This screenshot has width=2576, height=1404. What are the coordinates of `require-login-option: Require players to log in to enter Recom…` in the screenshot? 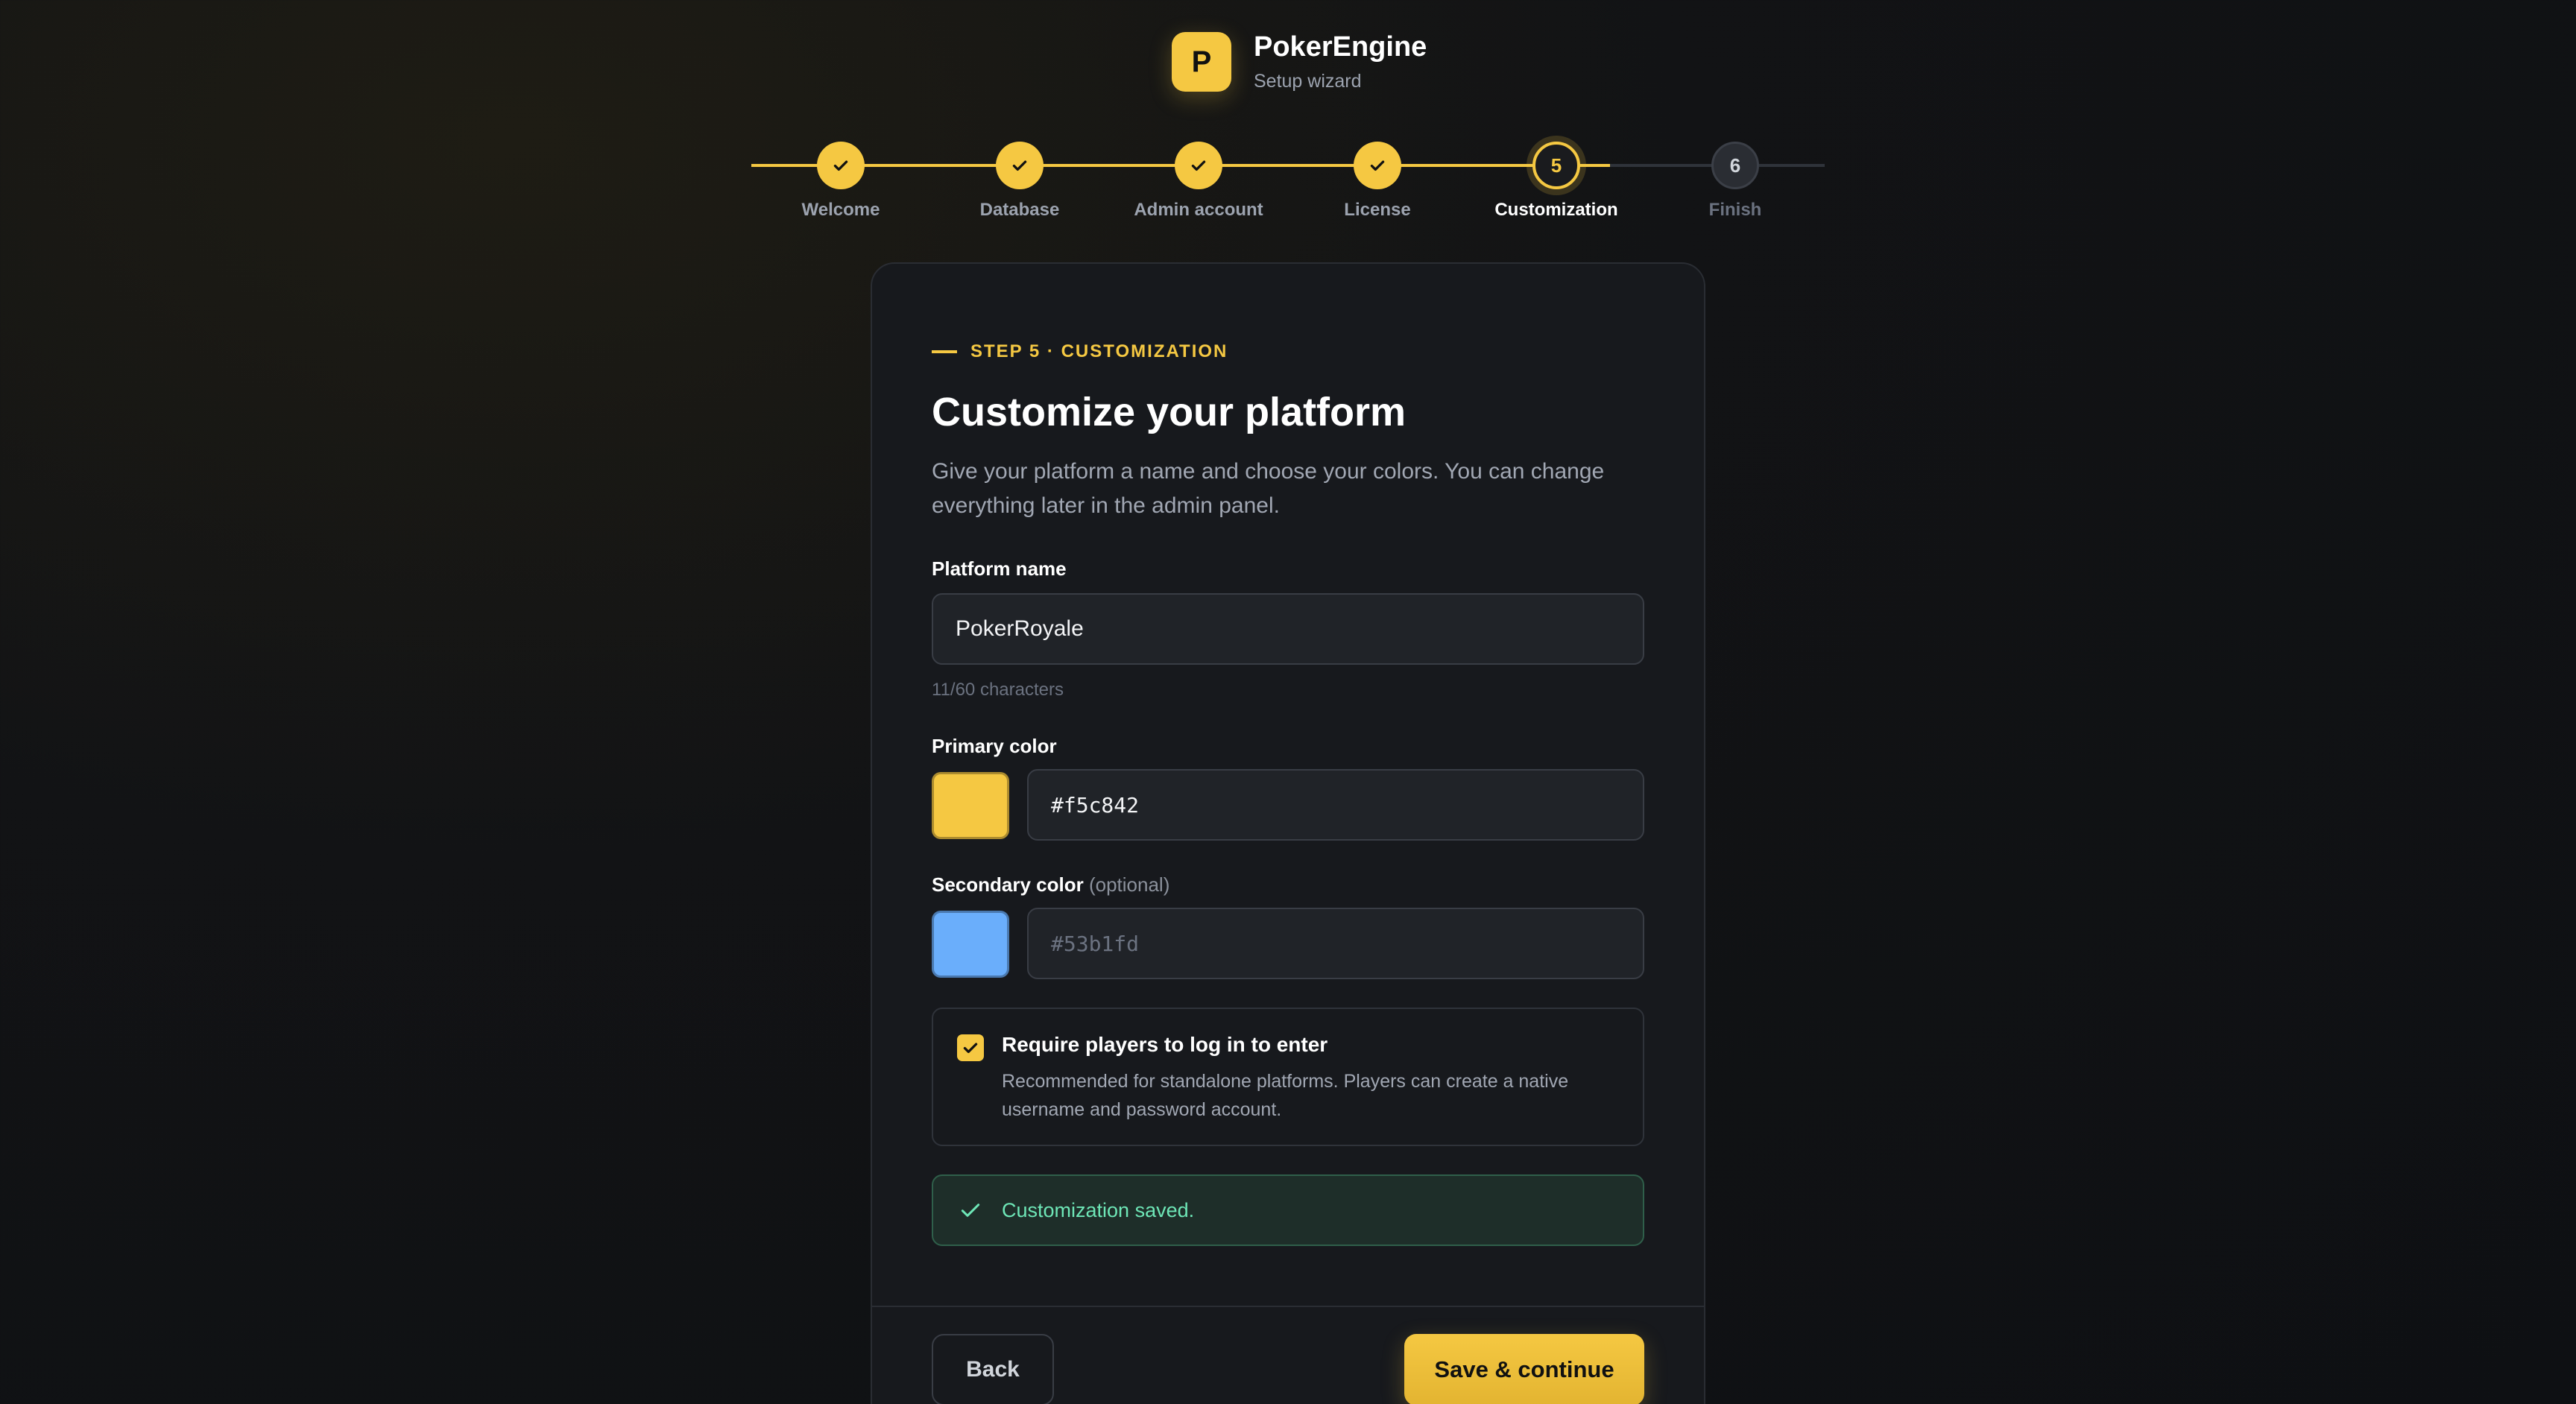 It's located at (1288, 1077).